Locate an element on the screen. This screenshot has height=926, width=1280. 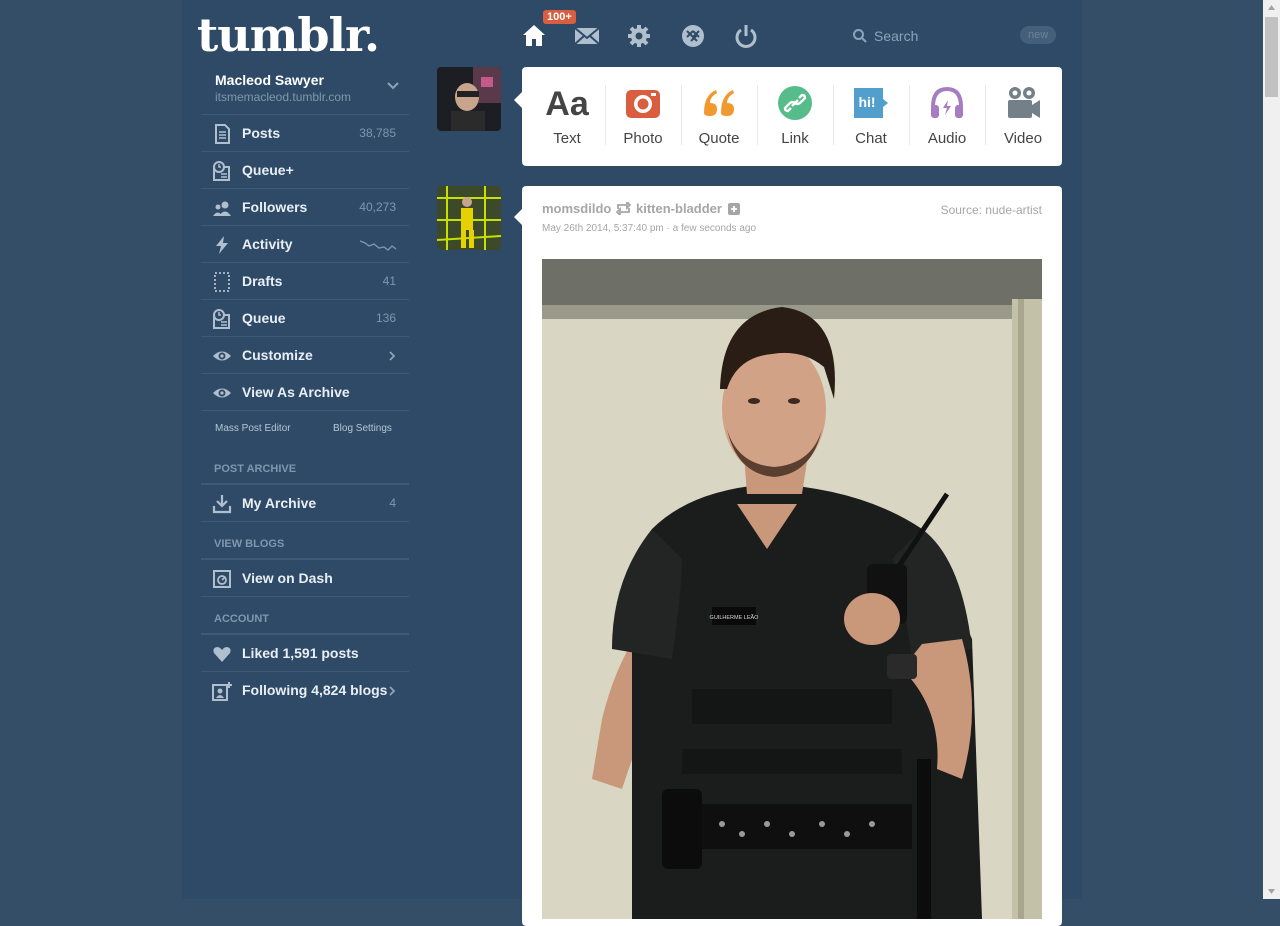
post-type-label: Link is located at coordinates (795, 138).